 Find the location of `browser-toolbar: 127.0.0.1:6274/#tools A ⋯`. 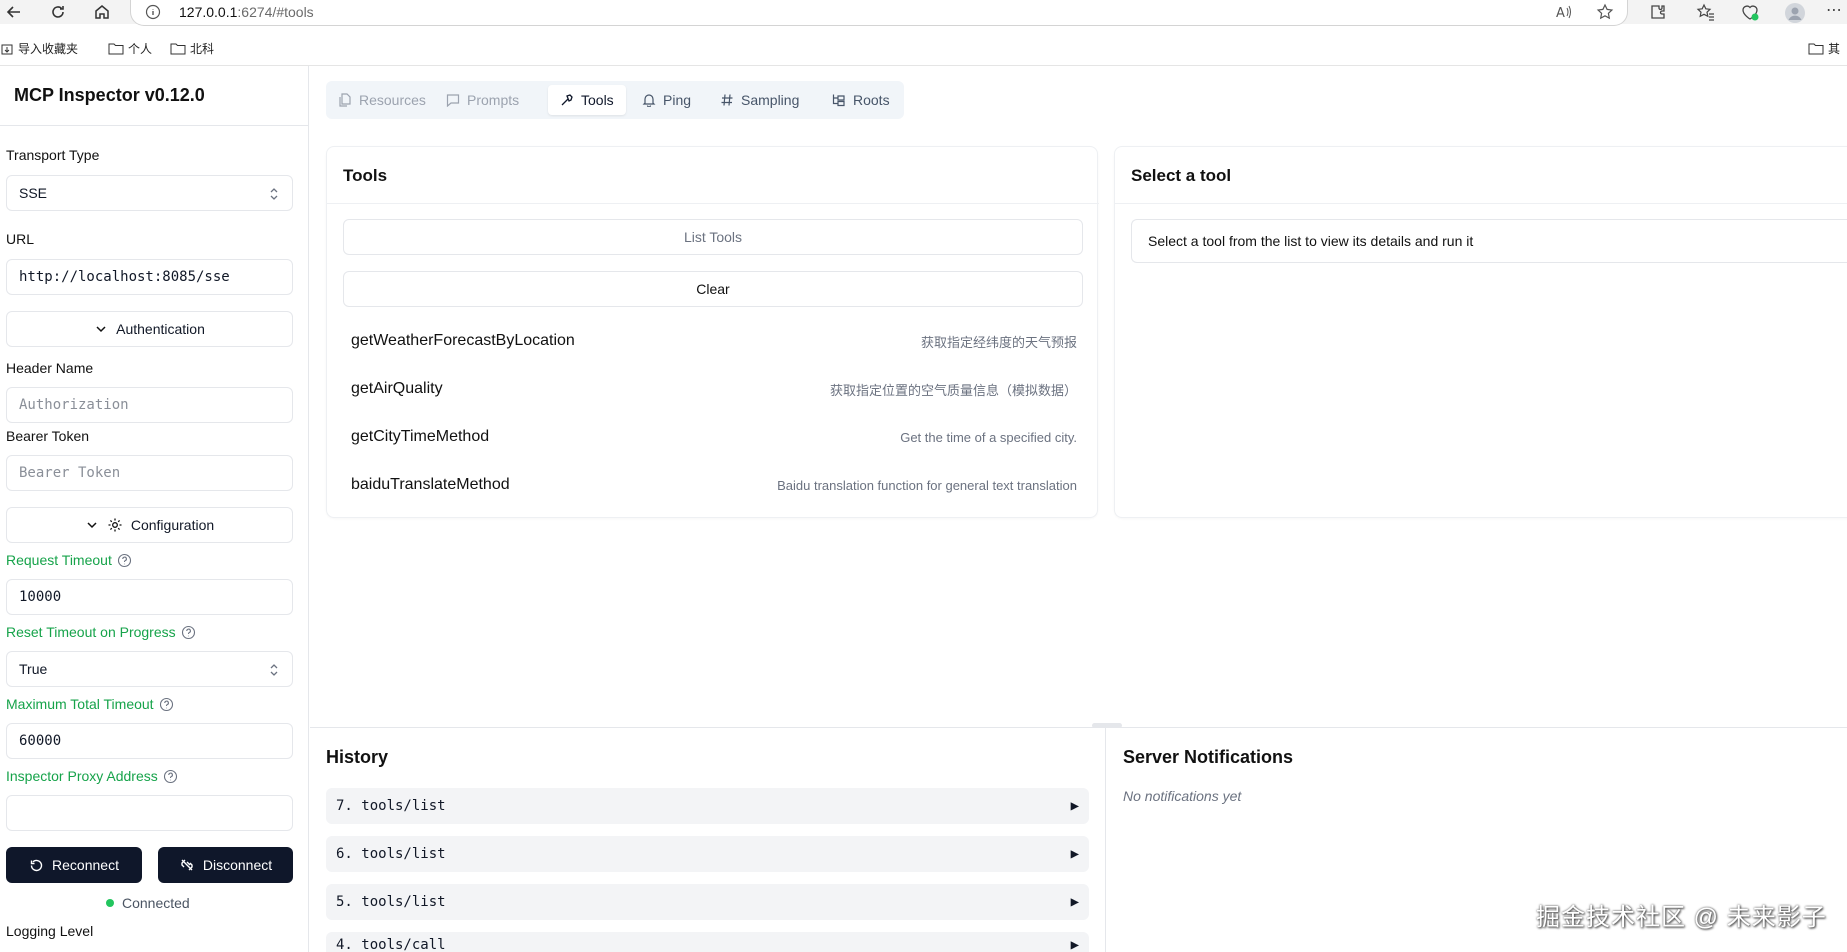

browser-toolbar: 127.0.0.1:6274/#tools A ⋯ is located at coordinates (923, 13).